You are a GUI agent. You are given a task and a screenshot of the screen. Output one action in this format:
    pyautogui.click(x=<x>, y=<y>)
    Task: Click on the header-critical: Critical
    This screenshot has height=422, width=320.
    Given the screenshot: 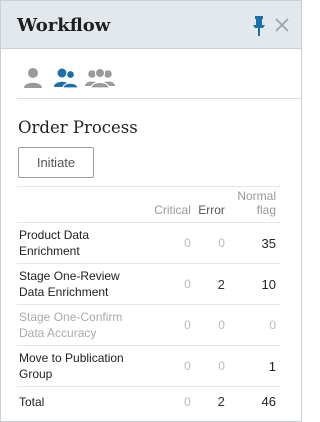 What is the action you would take?
    pyautogui.click(x=172, y=204)
    